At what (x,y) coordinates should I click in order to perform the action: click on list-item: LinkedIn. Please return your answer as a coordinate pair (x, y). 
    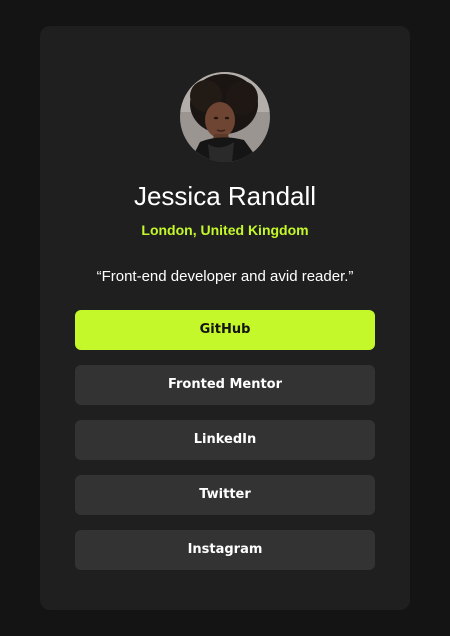
    Looking at the image, I should click on (225, 440).